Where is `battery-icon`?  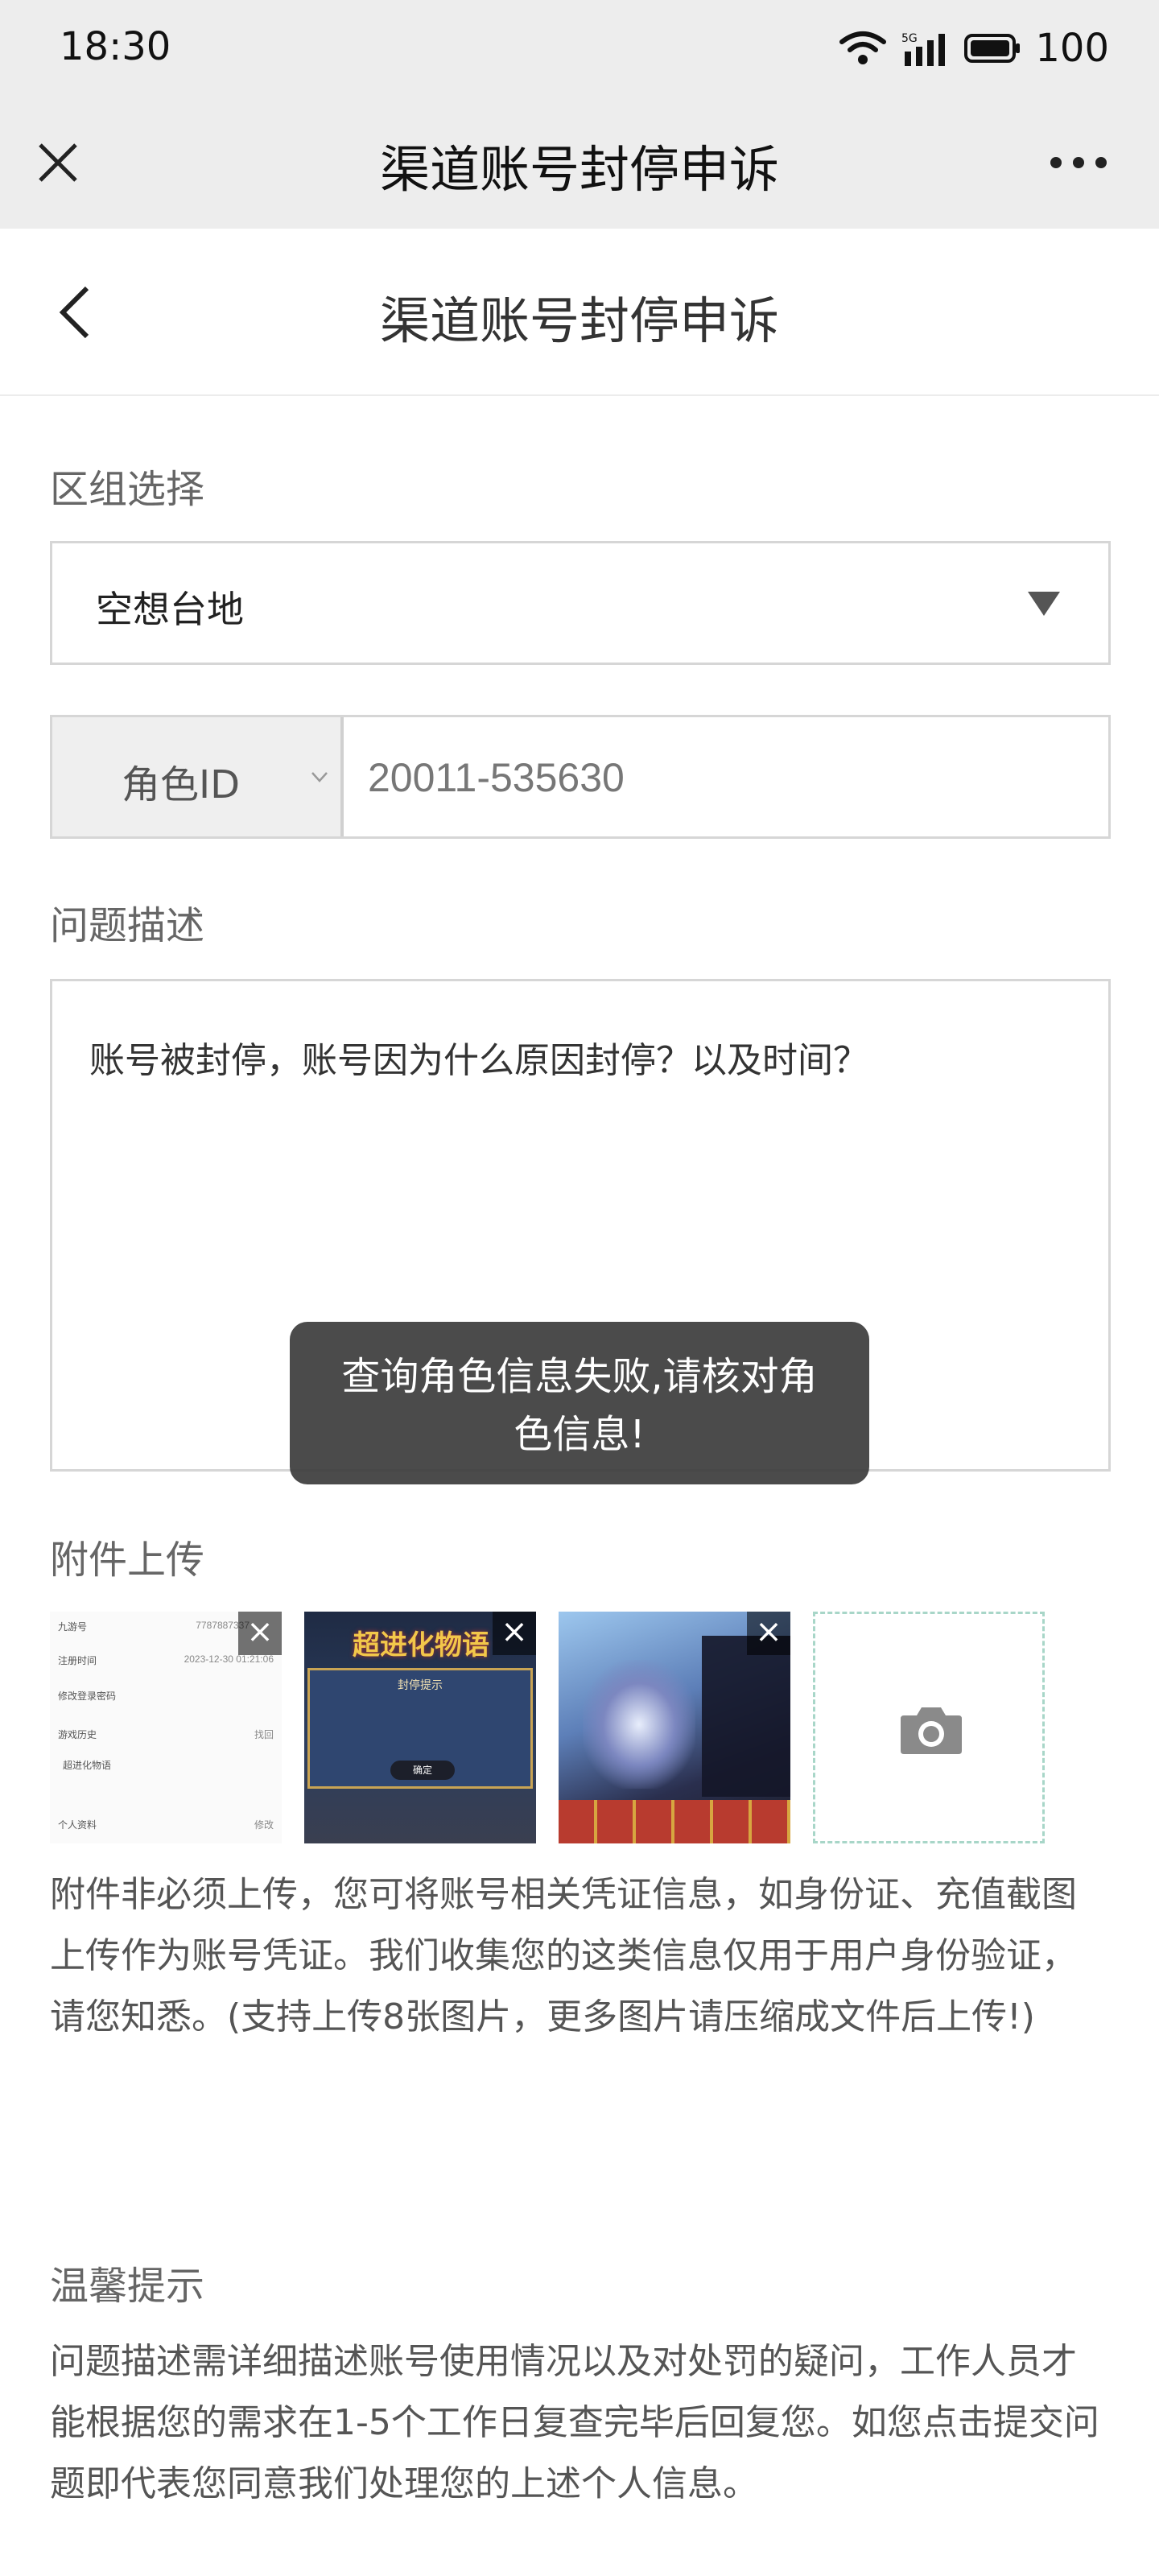 battery-icon is located at coordinates (992, 48).